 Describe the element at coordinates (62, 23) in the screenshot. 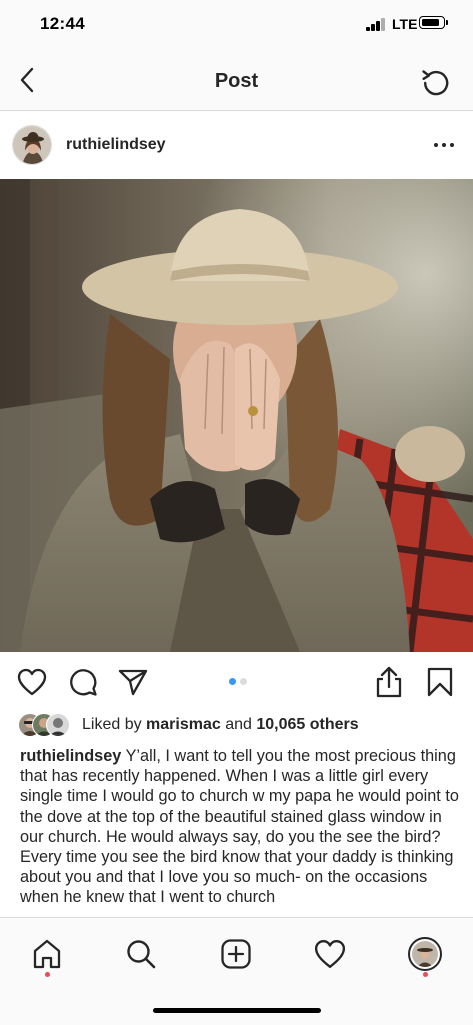

I see `status-time: 12:44` at that location.